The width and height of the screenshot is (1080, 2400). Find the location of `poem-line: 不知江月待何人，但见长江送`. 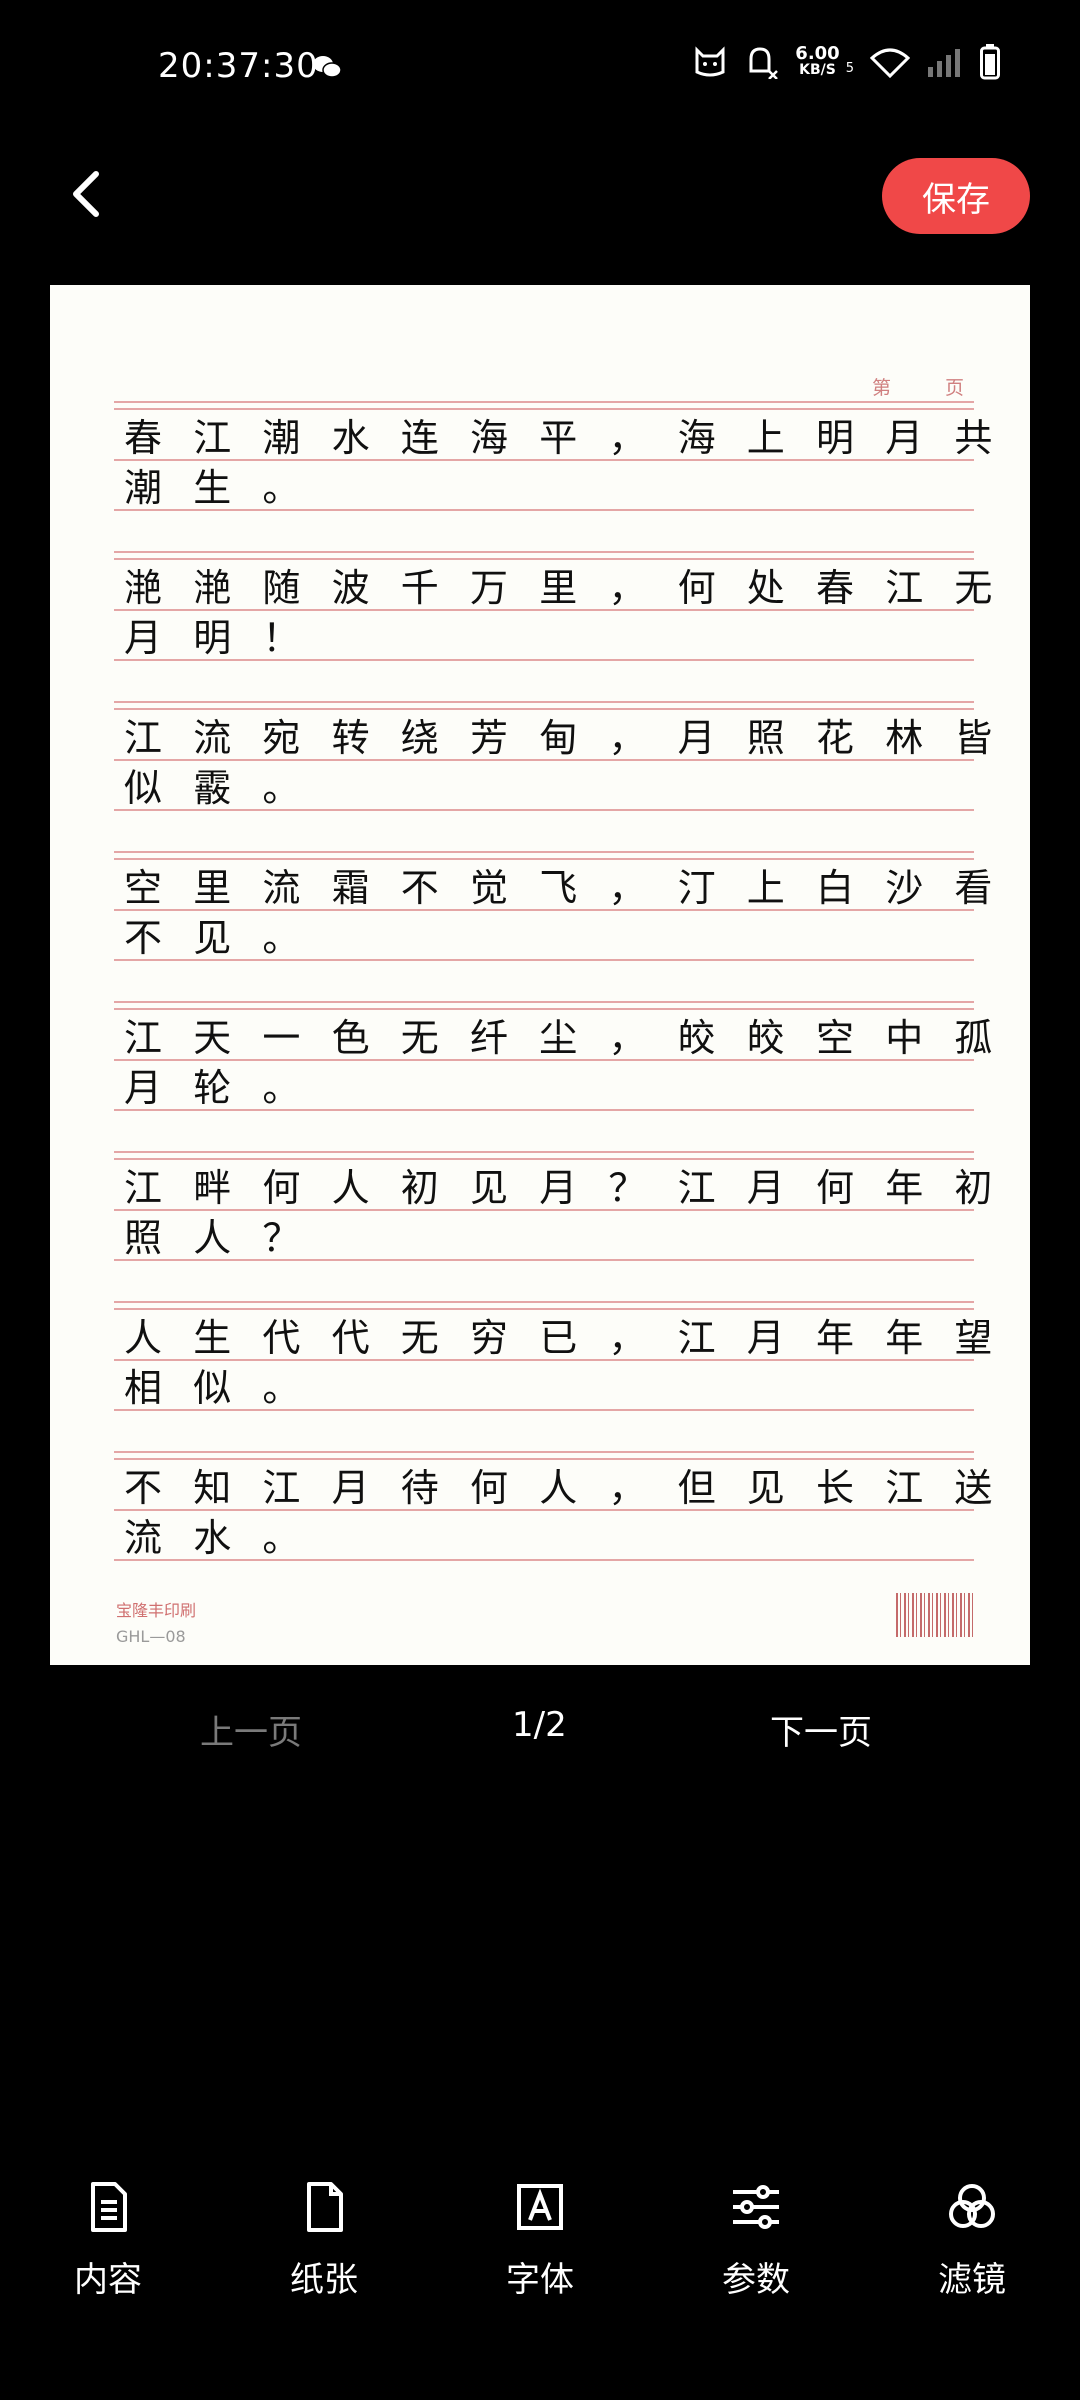

poem-line: 不知江月待何人，但见长江送 is located at coordinates (574, 1488).